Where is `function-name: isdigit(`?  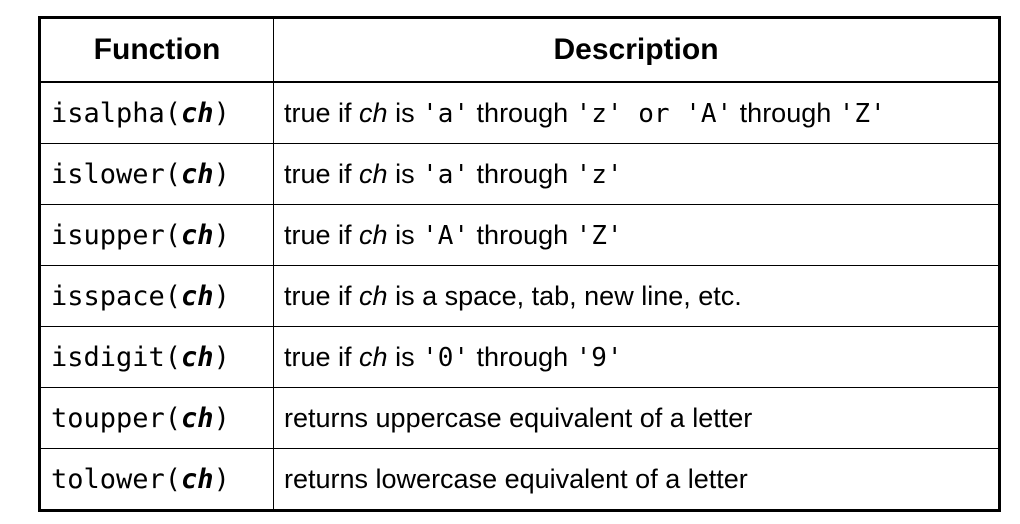
function-name: isdigit( is located at coordinates (116, 357).